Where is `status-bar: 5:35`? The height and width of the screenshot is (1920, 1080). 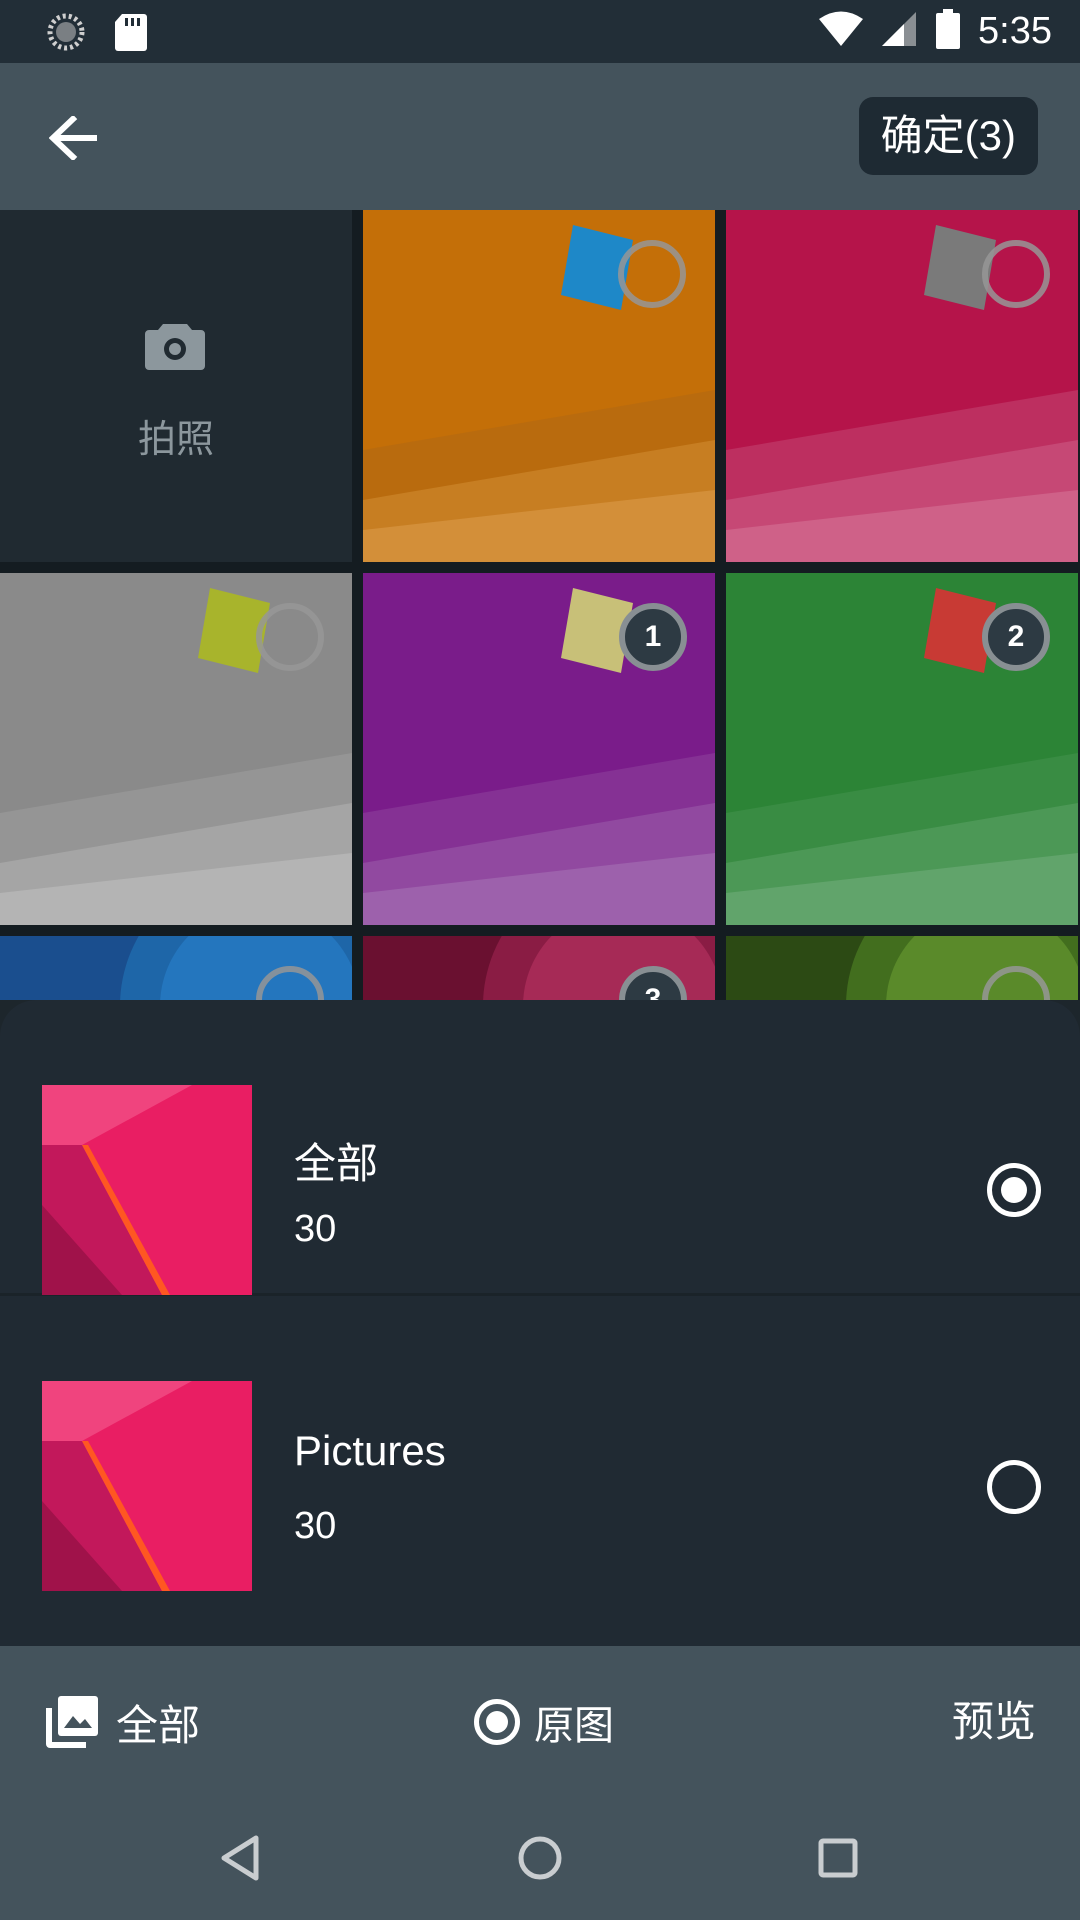 status-bar: 5:35 is located at coordinates (540, 31).